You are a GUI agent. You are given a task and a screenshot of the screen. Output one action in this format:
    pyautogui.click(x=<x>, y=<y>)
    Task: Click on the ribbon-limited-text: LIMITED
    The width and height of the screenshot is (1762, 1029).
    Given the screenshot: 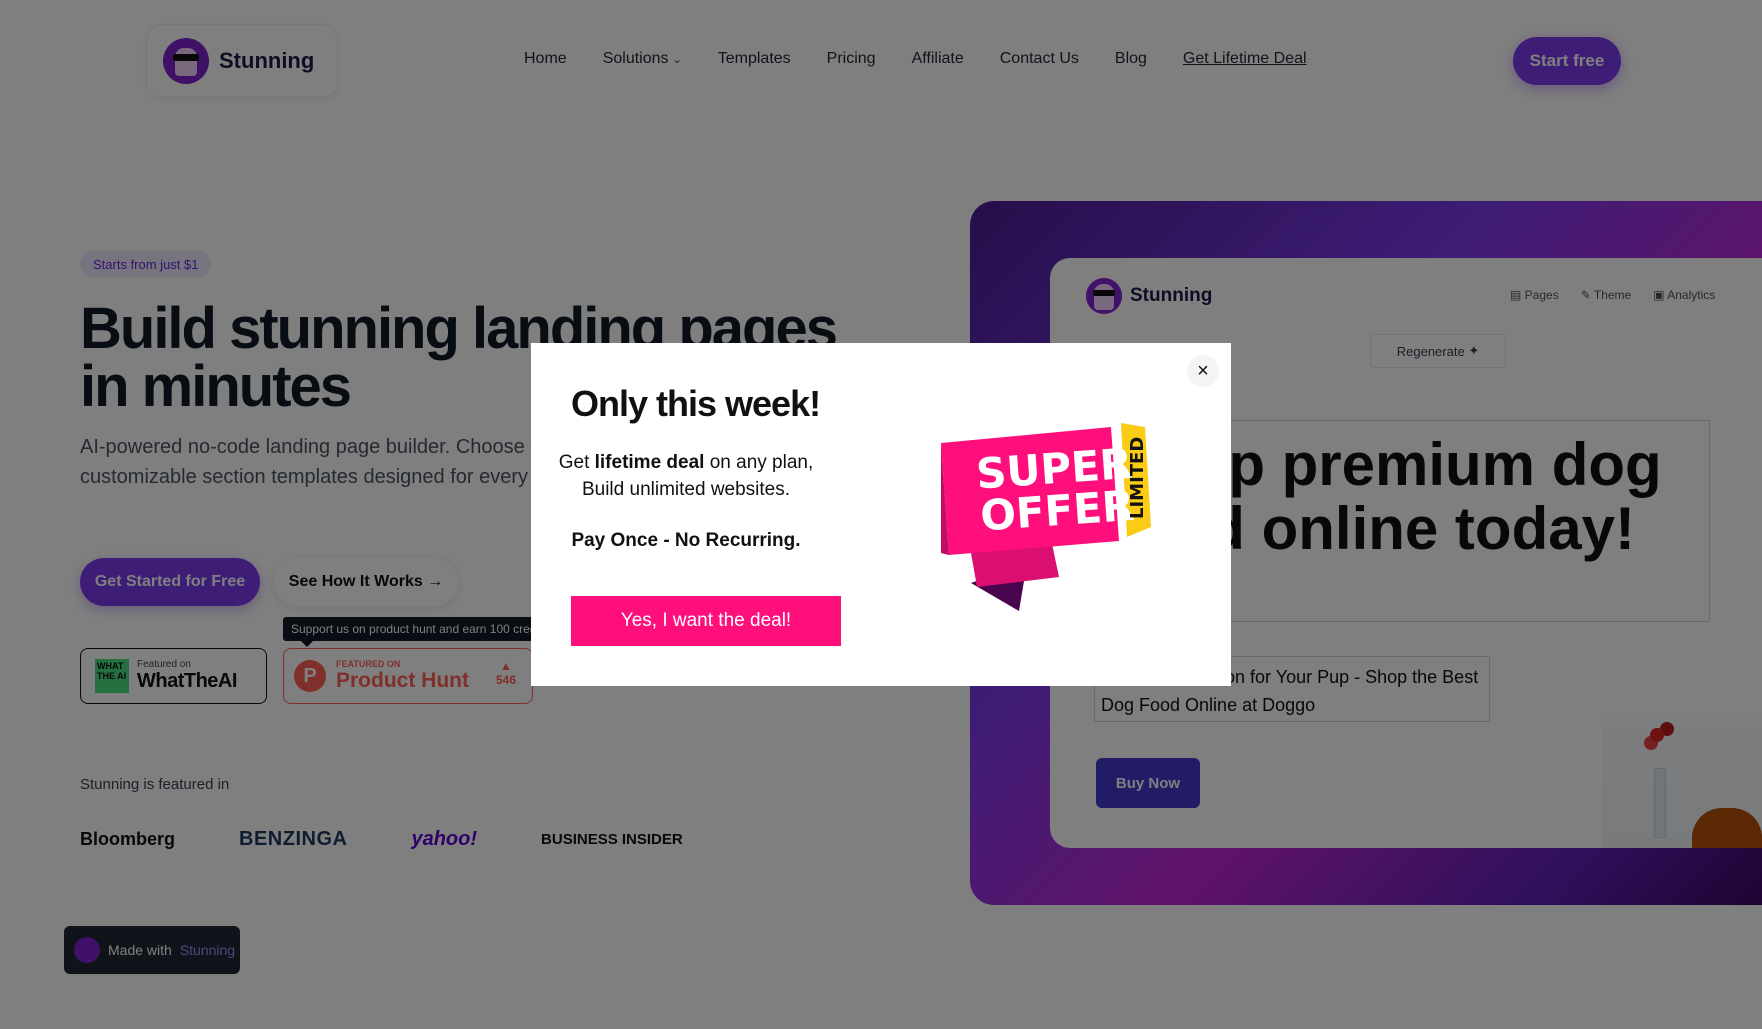 What is the action you would take?
    pyautogui.click(x=1137, y=478)
    